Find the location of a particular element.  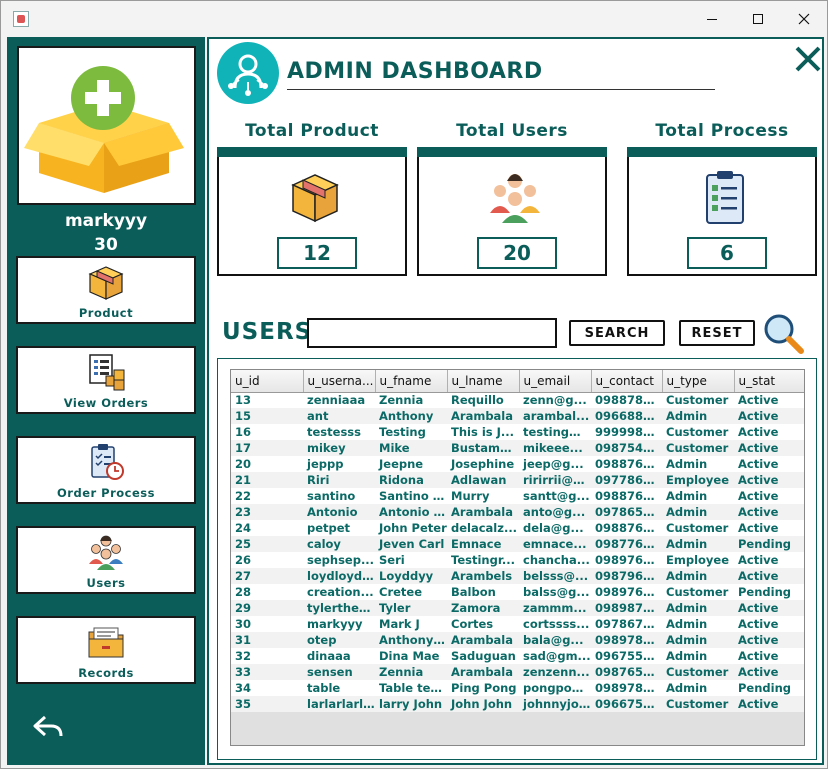

table-cell: Admin is located at coordinates (698, 640).